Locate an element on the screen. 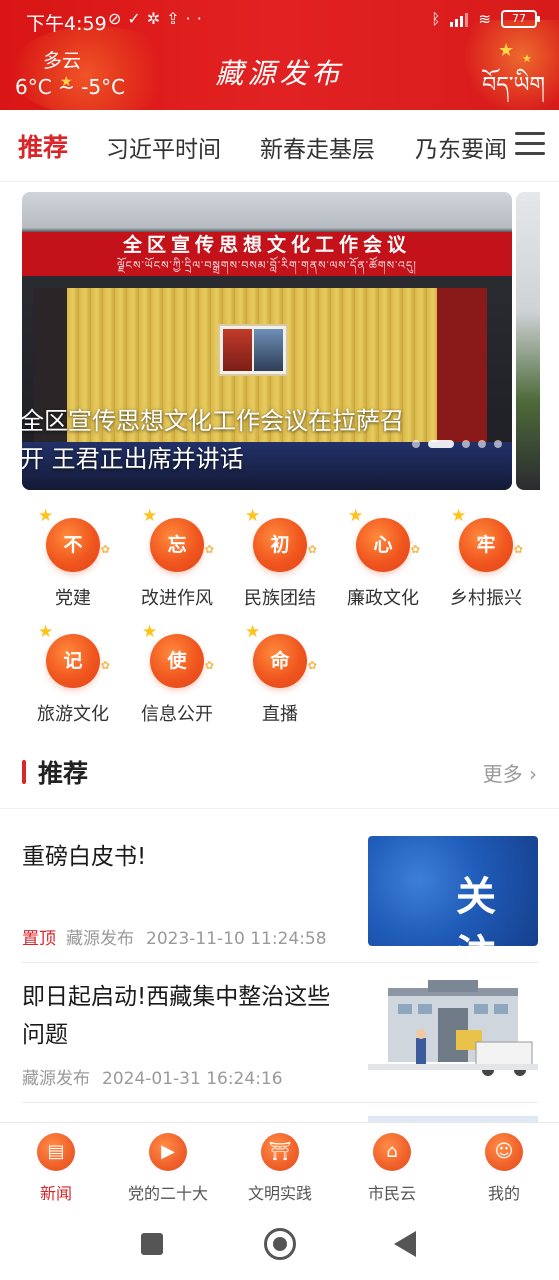 The height and width of the screenshot is (1280, 559). category-party-building: 不 党建 is located at coordinates (73, 559).